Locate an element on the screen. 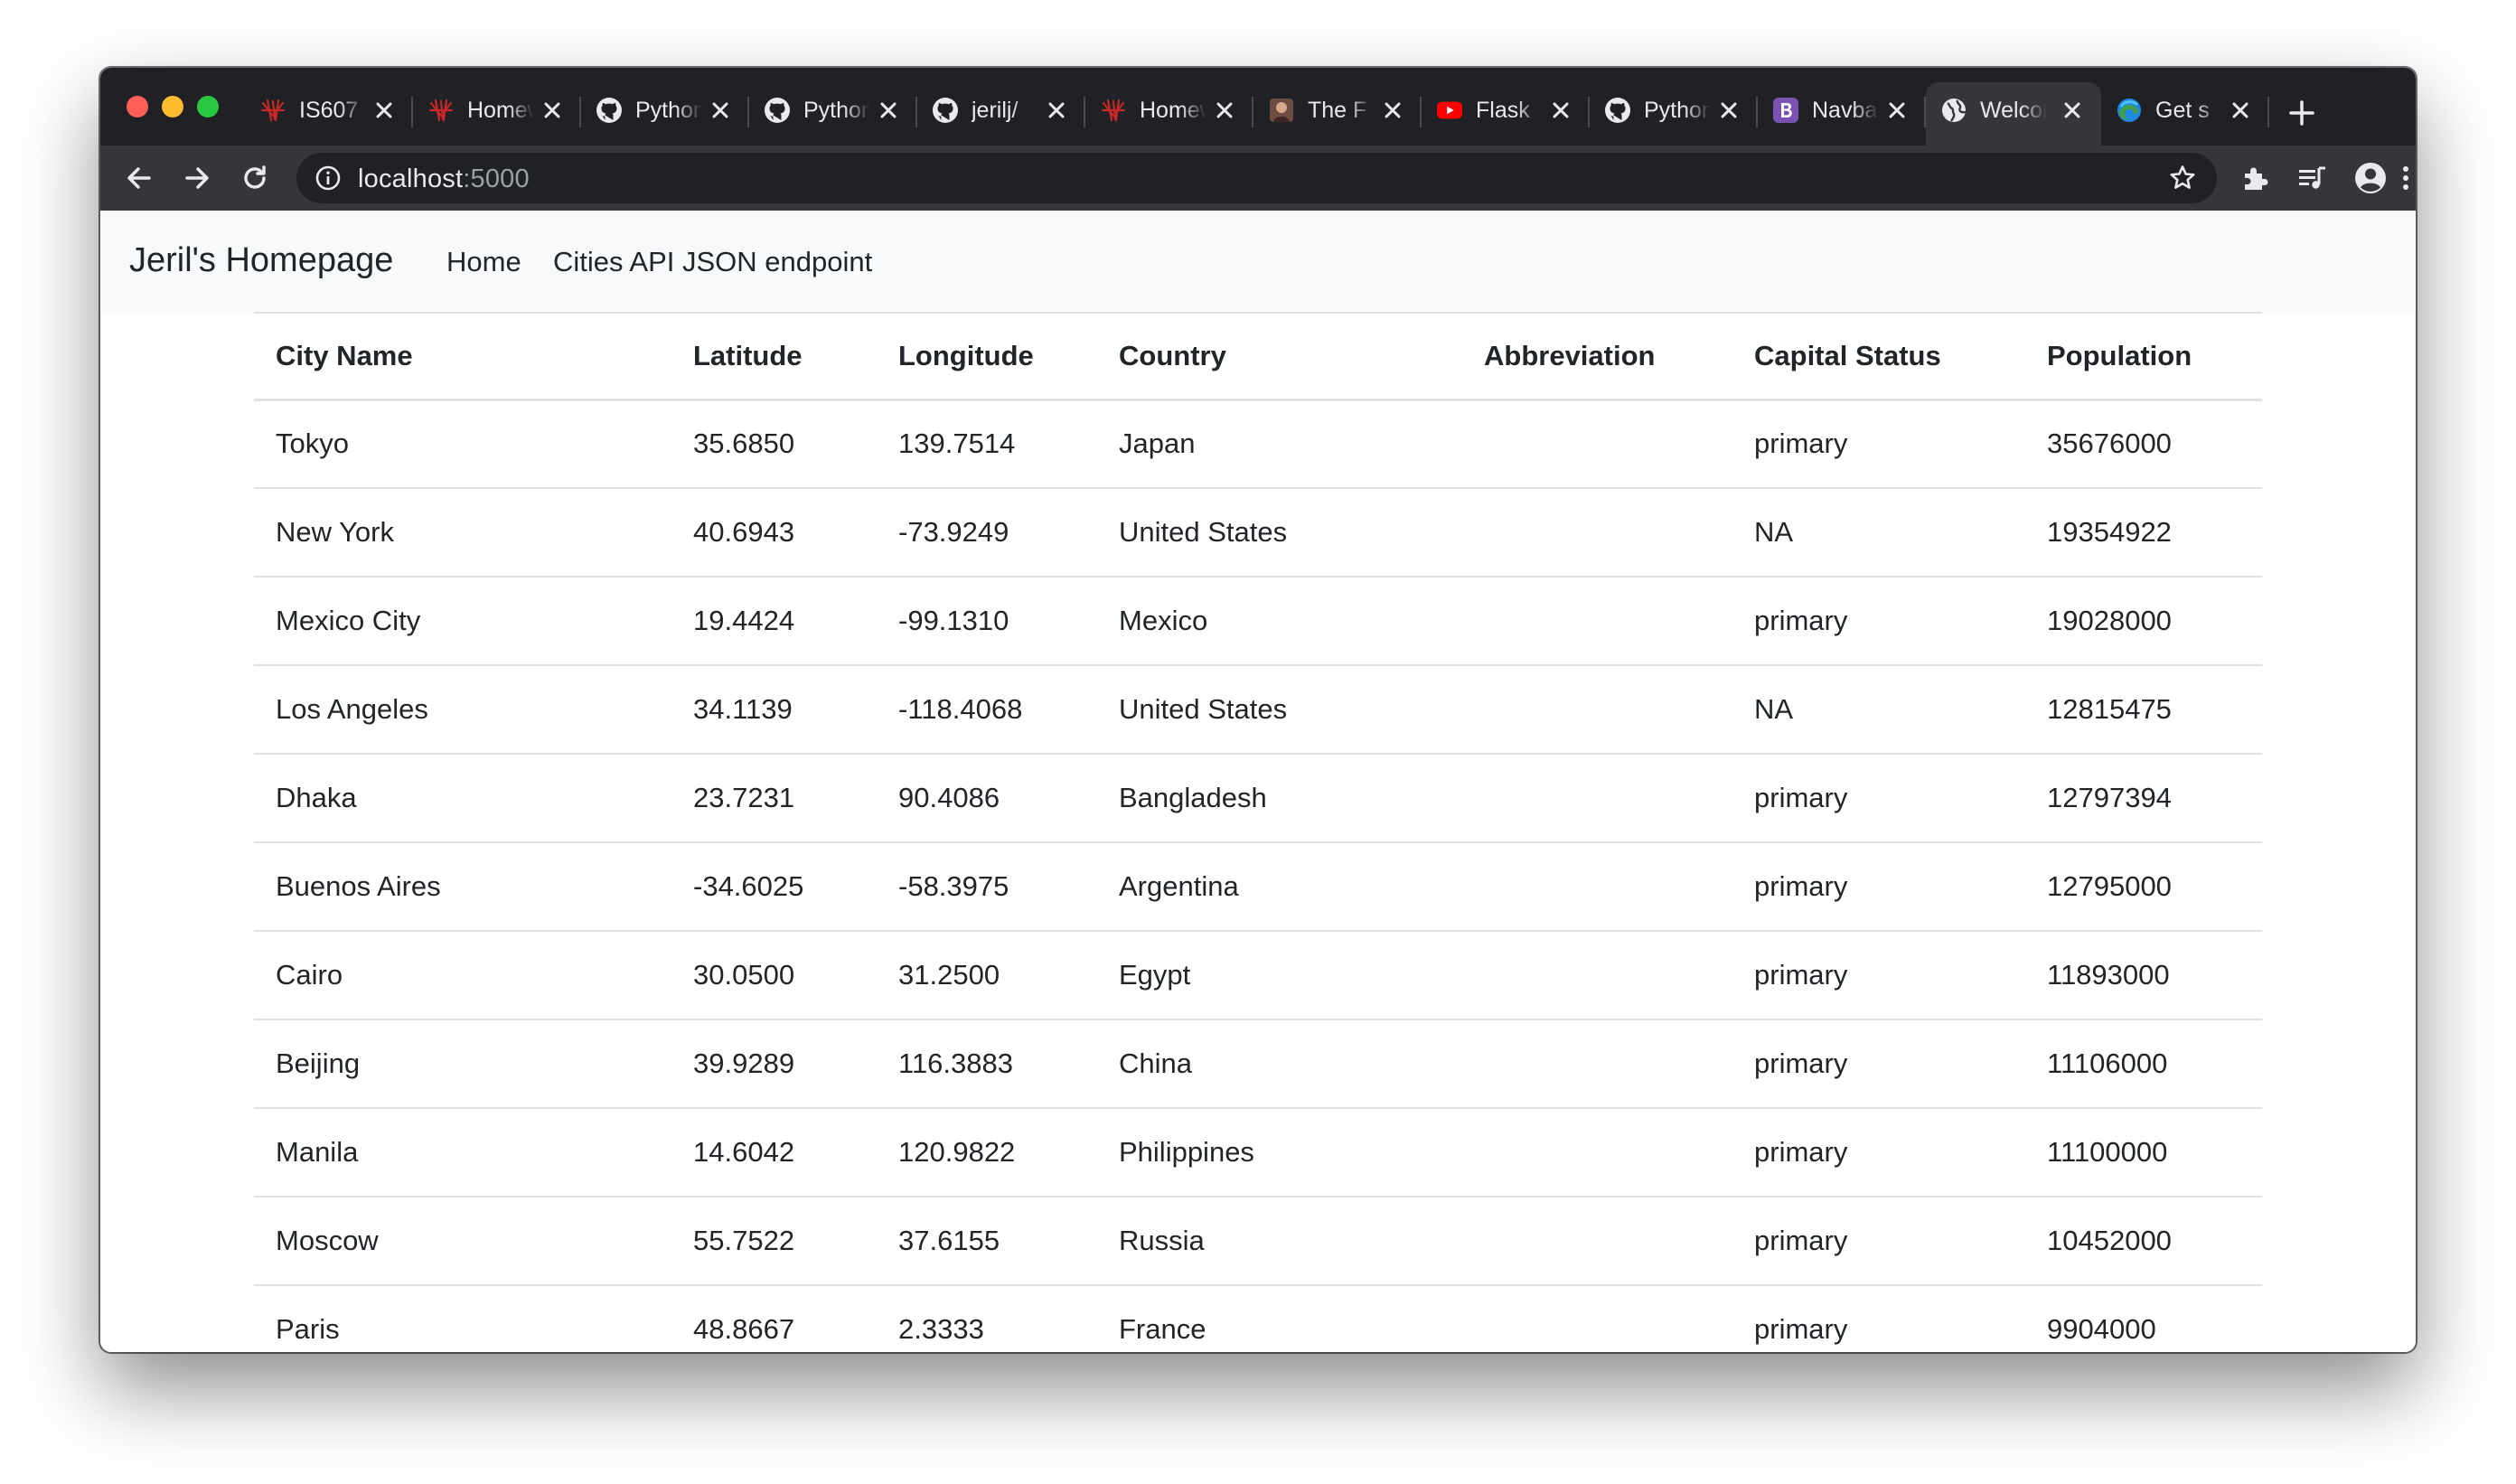 Image resolution: width=2516 pixels, height=1484 pixels. table-row: Cairo 30.0500 31.2500 Egypt primary 11893000 is located at coordinates (1258, 976).